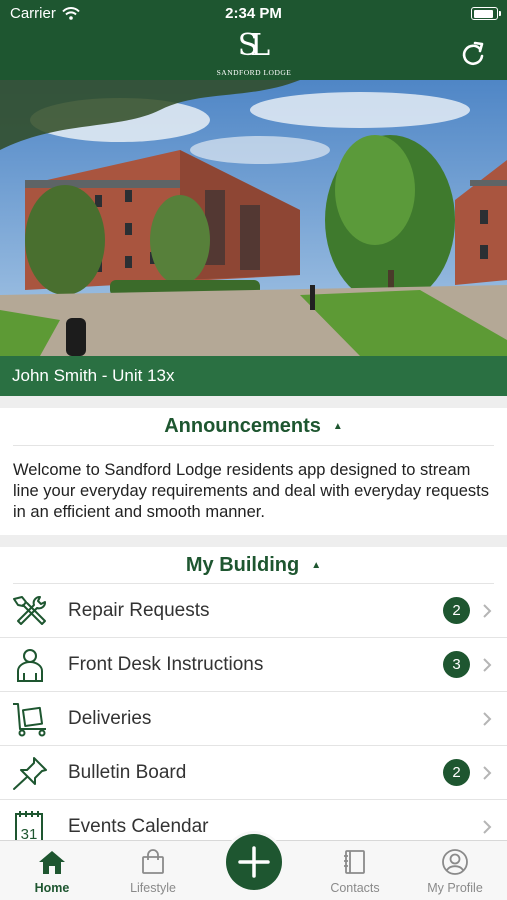  Describe the element at coordinates (473, 54) in the screenshot. I see `refresh-icon` at that location.